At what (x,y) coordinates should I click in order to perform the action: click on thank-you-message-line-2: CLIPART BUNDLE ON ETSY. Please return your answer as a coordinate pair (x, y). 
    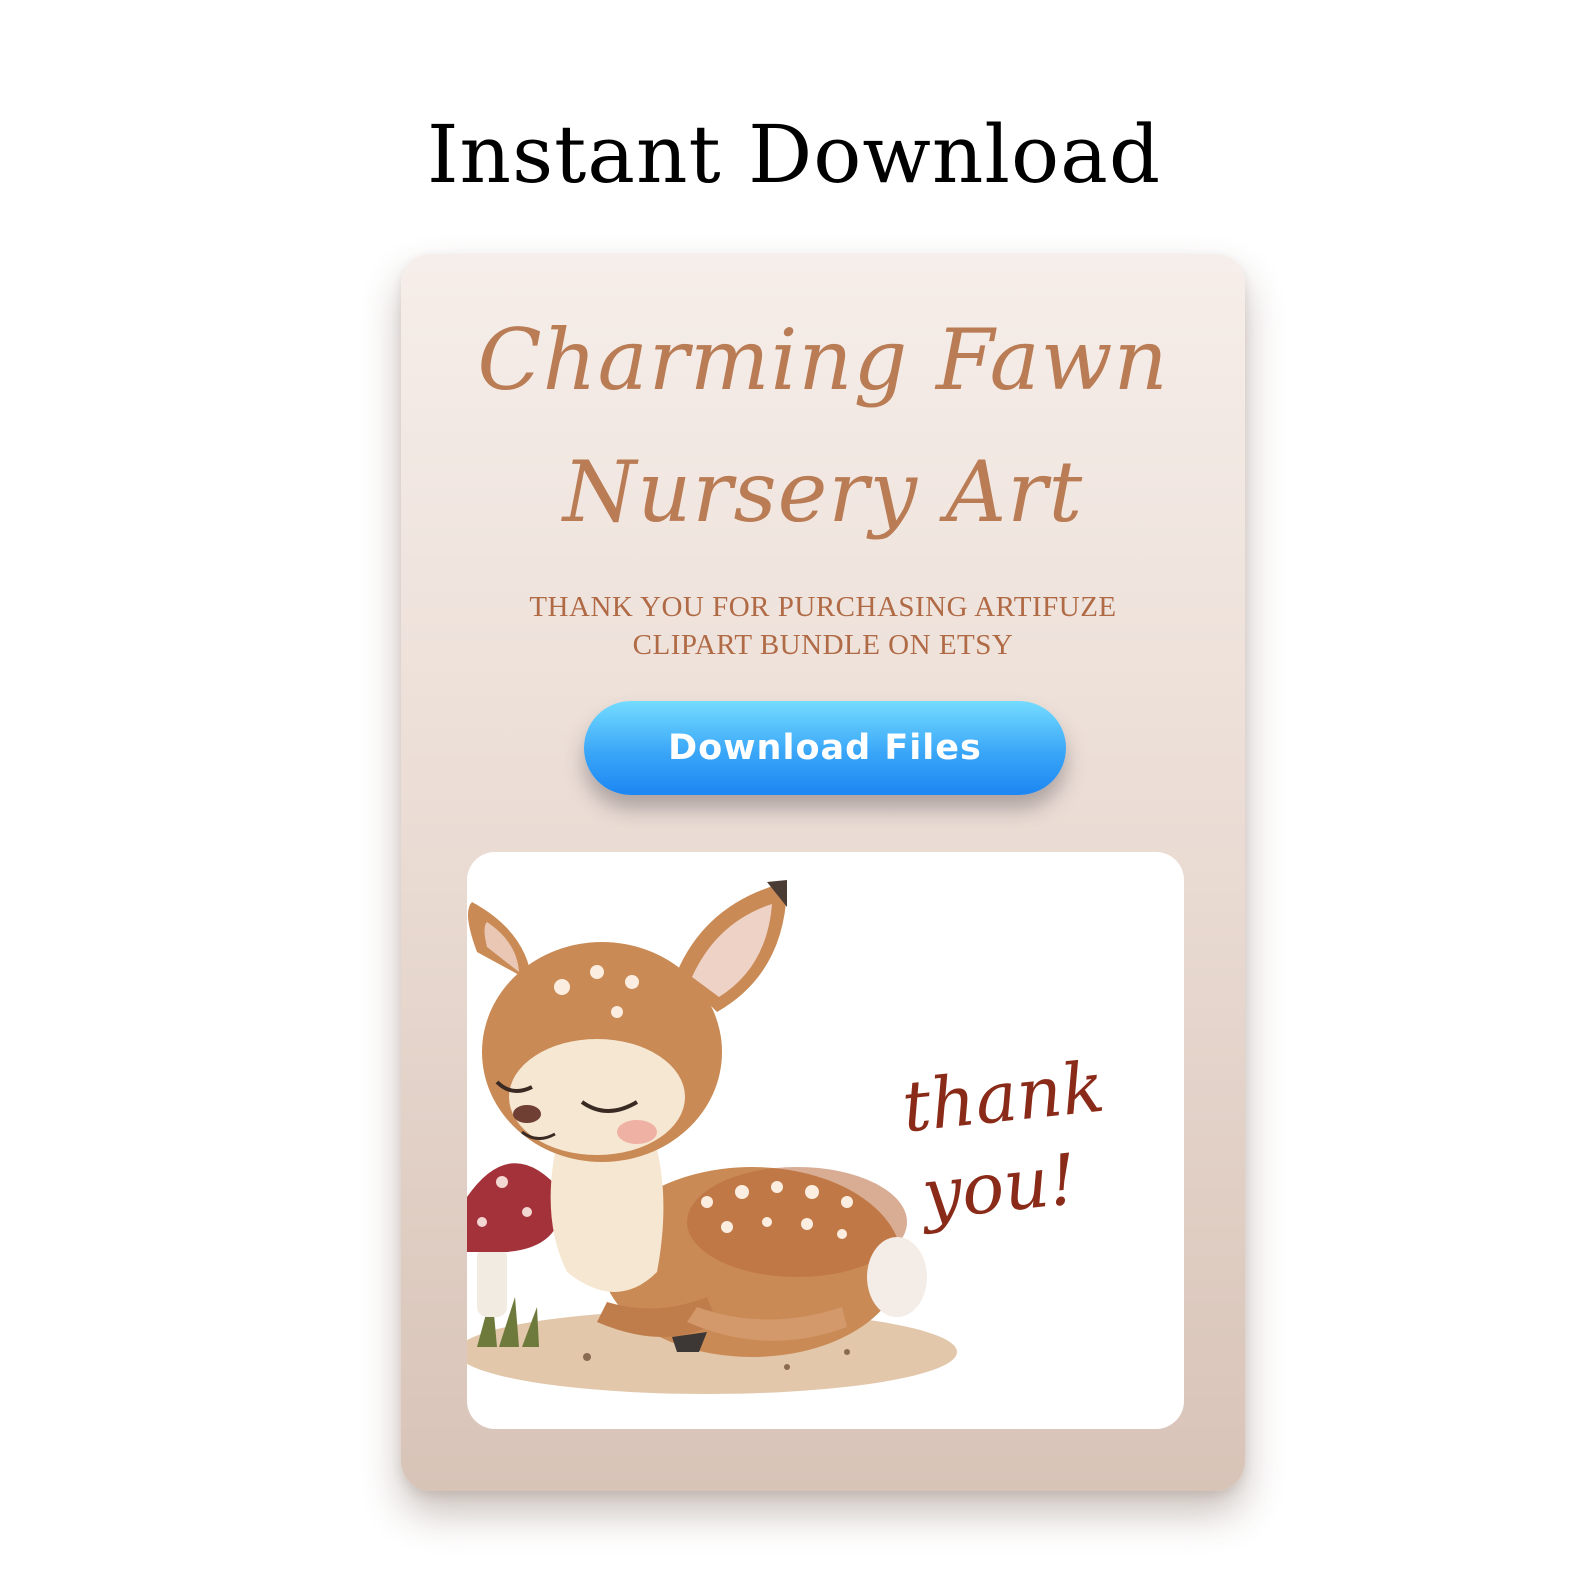
    Looking at the image, I should click on (823, 645).